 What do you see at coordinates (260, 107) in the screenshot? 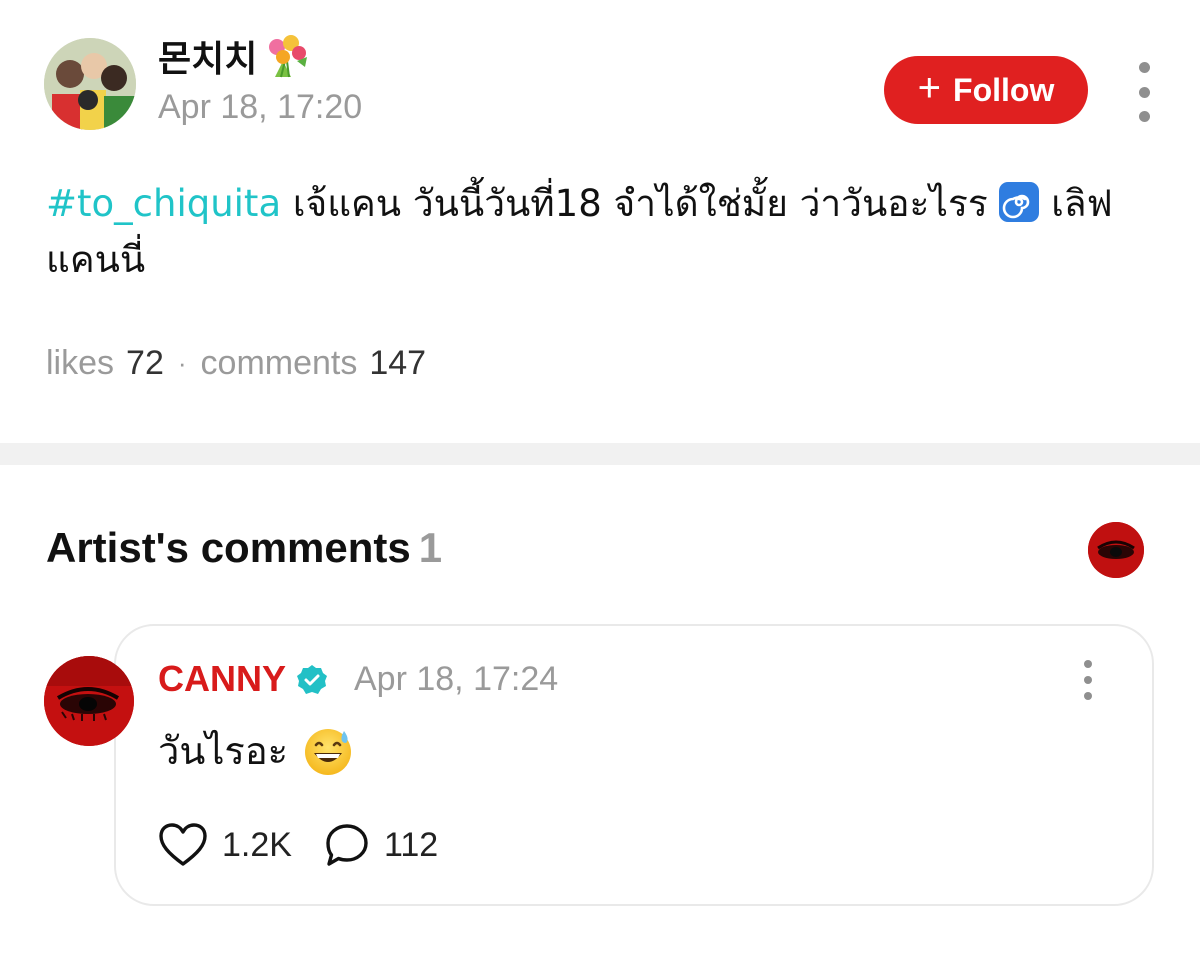
I see `post-timestamp: Apr 18, 17:20` at bounding box center [260, 107].